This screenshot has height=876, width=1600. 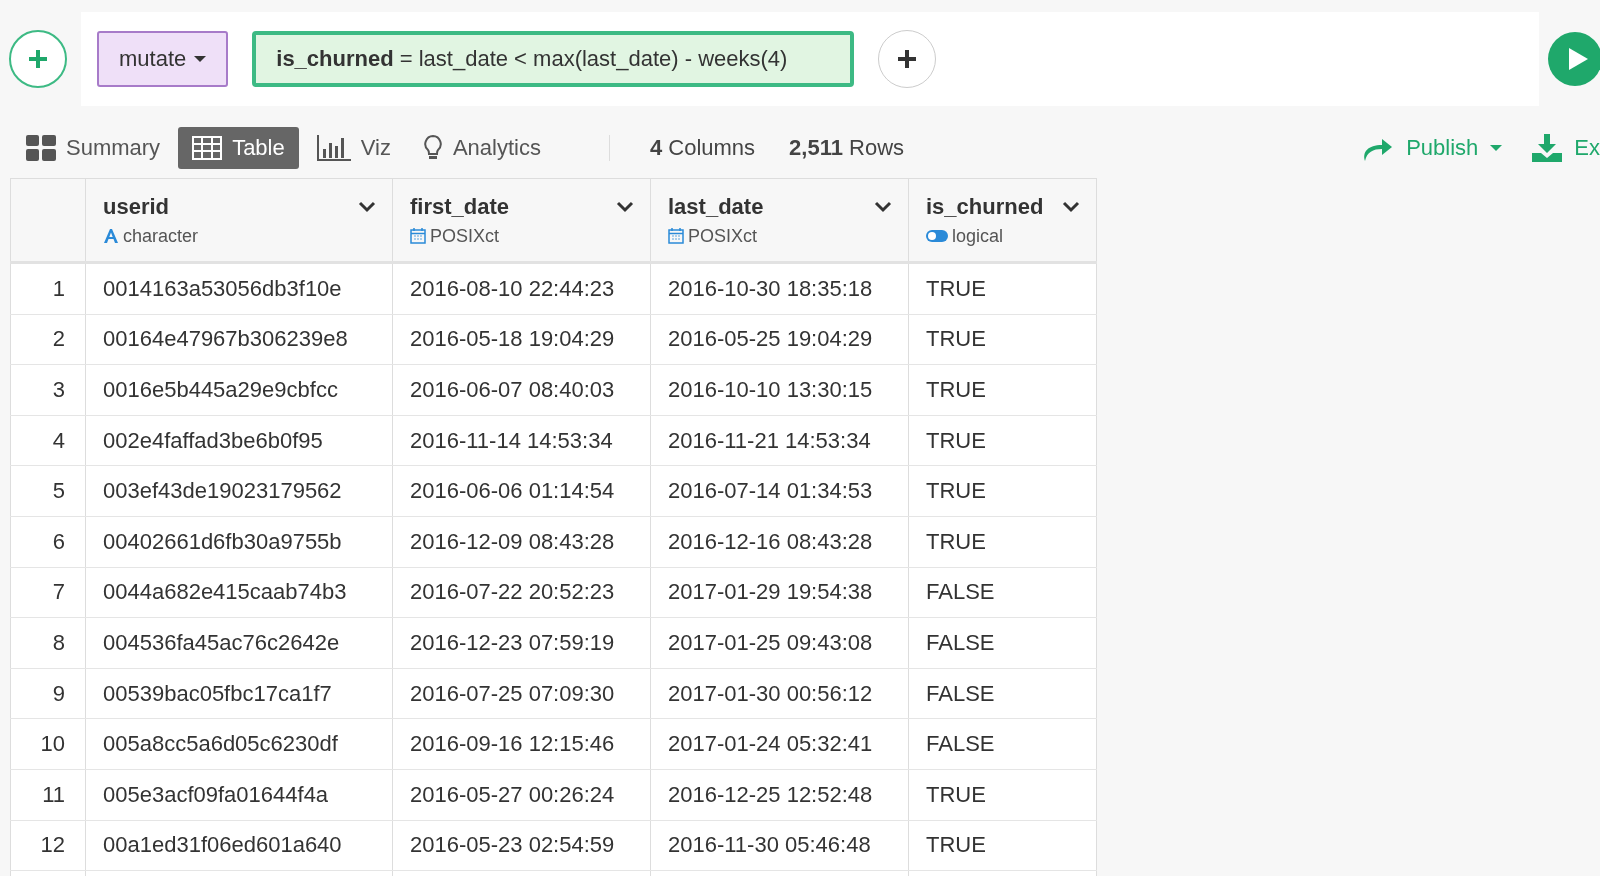 What do you see at coordinates (1547, 148) in the screenshot?
I see `download-icon` at bounding box center [1547, 148].